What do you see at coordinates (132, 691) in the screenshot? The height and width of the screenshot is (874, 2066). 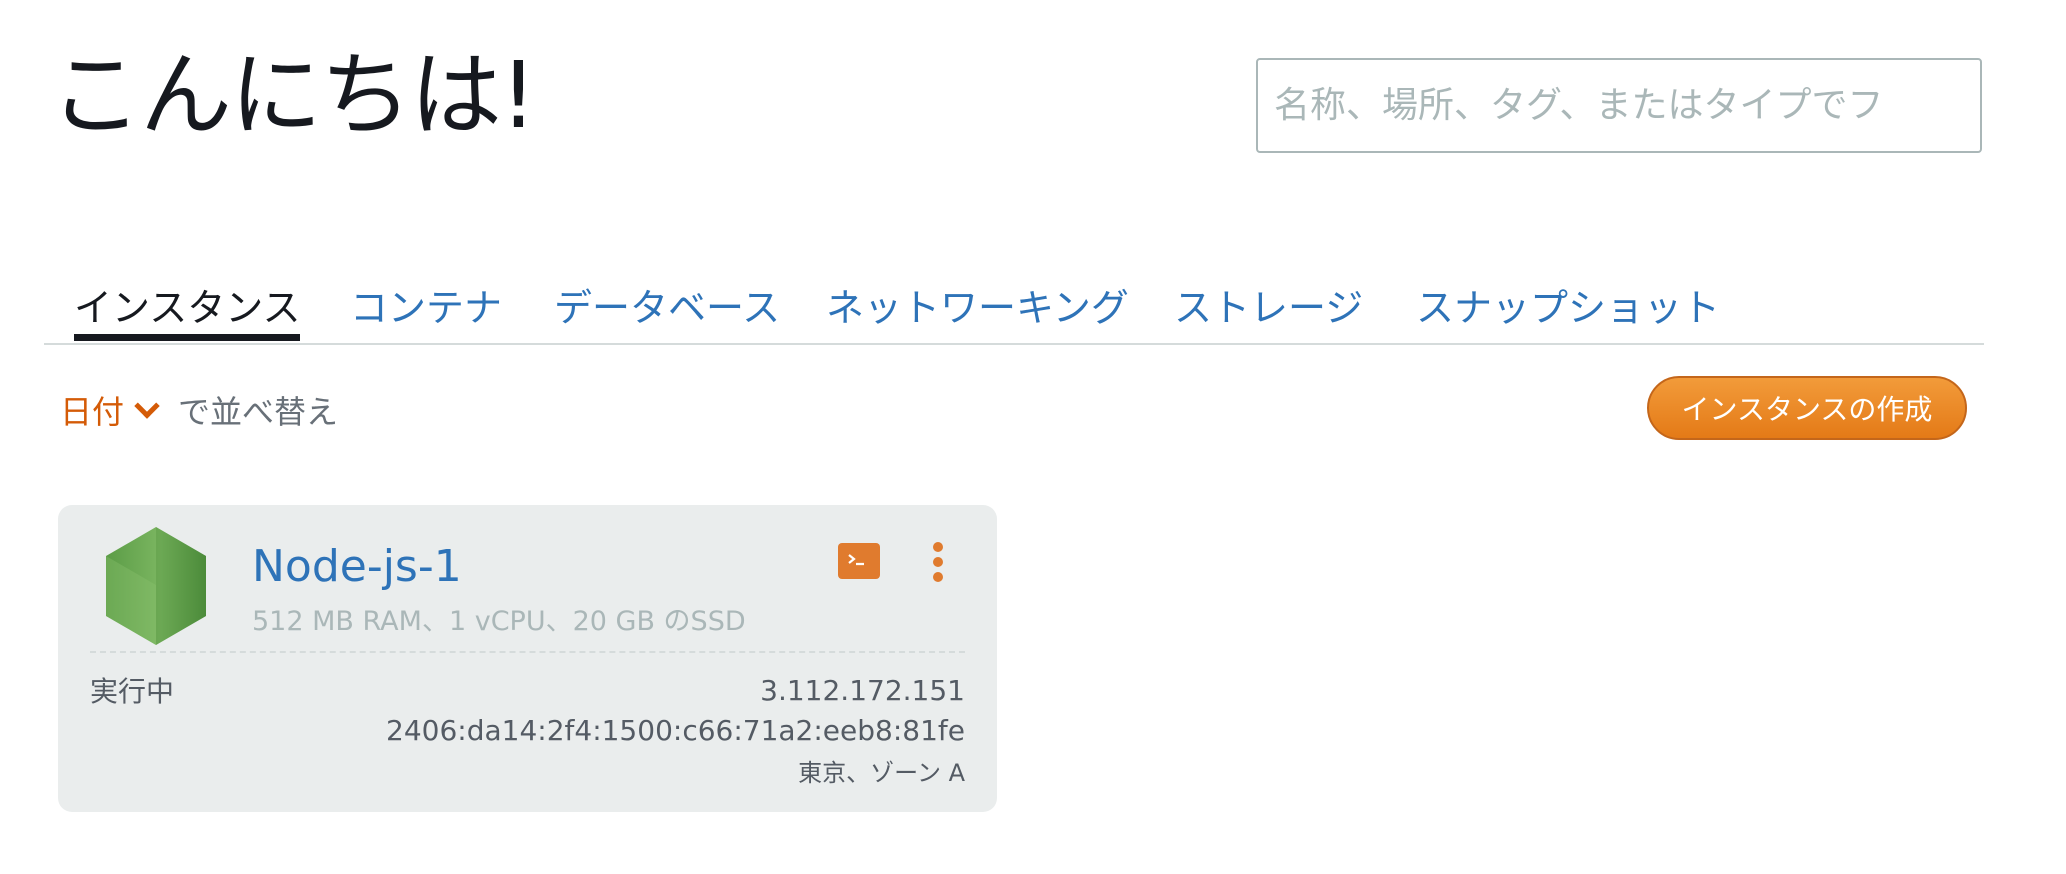 I see `instance-state: 実行中` at bounding box center [132, 691].